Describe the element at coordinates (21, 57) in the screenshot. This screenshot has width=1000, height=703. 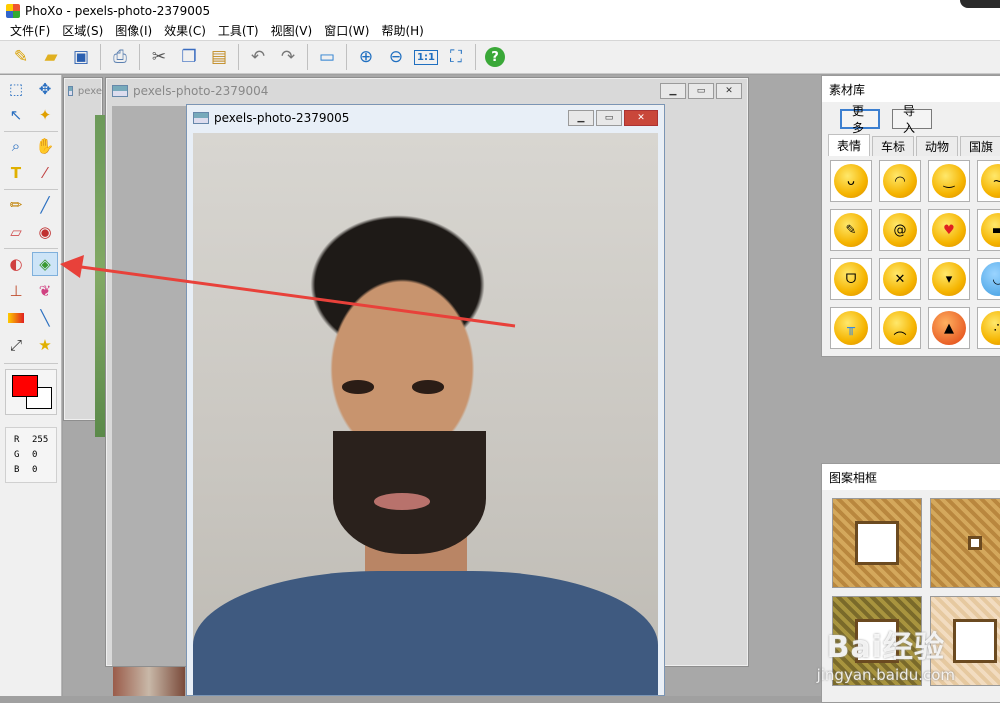
I see `new-button: ✎` at that location.